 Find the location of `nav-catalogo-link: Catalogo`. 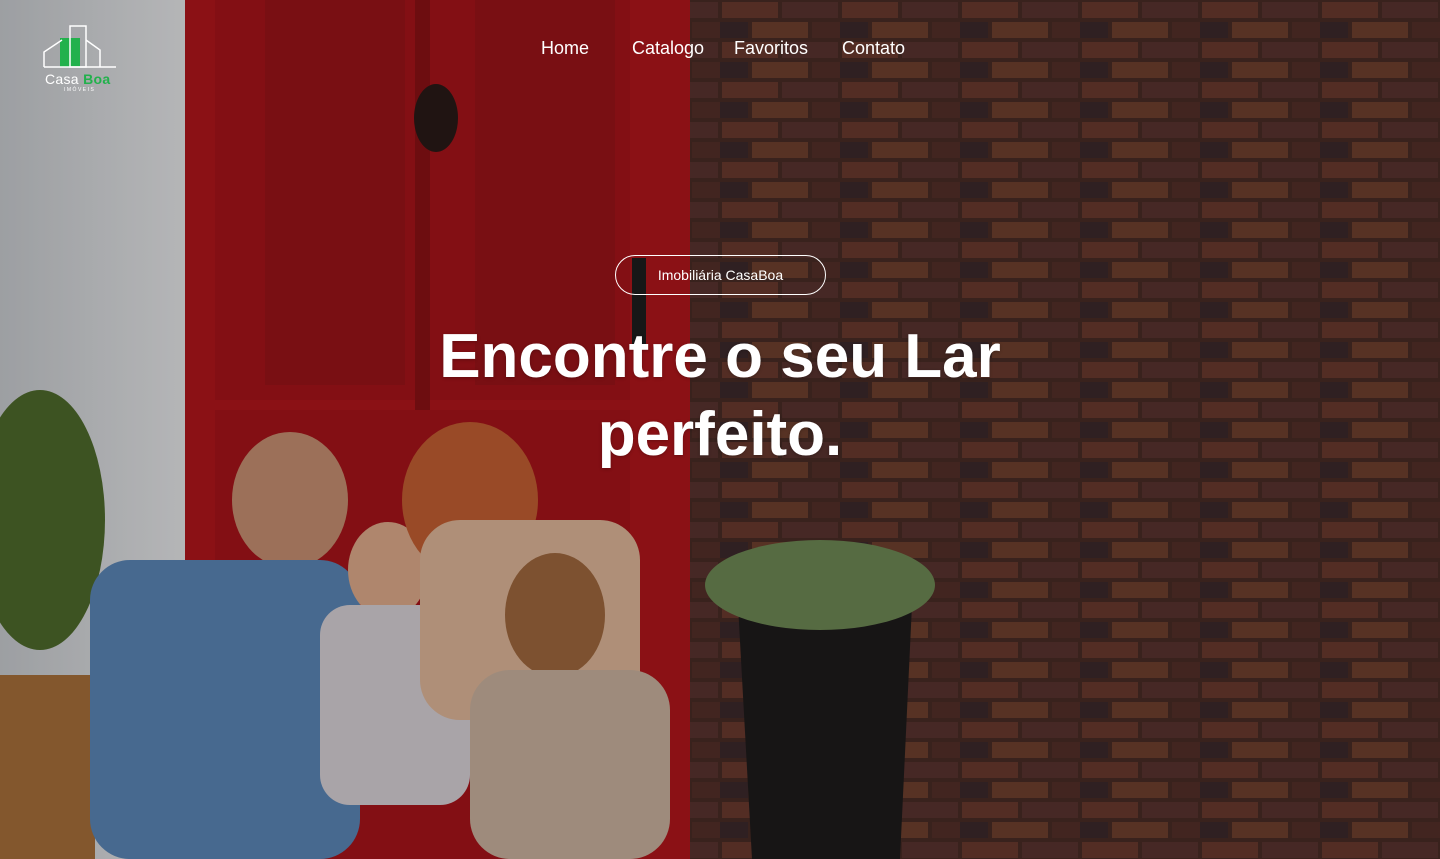

nav-catalogo-link: Catalogo is located at coordinates (668, 48).